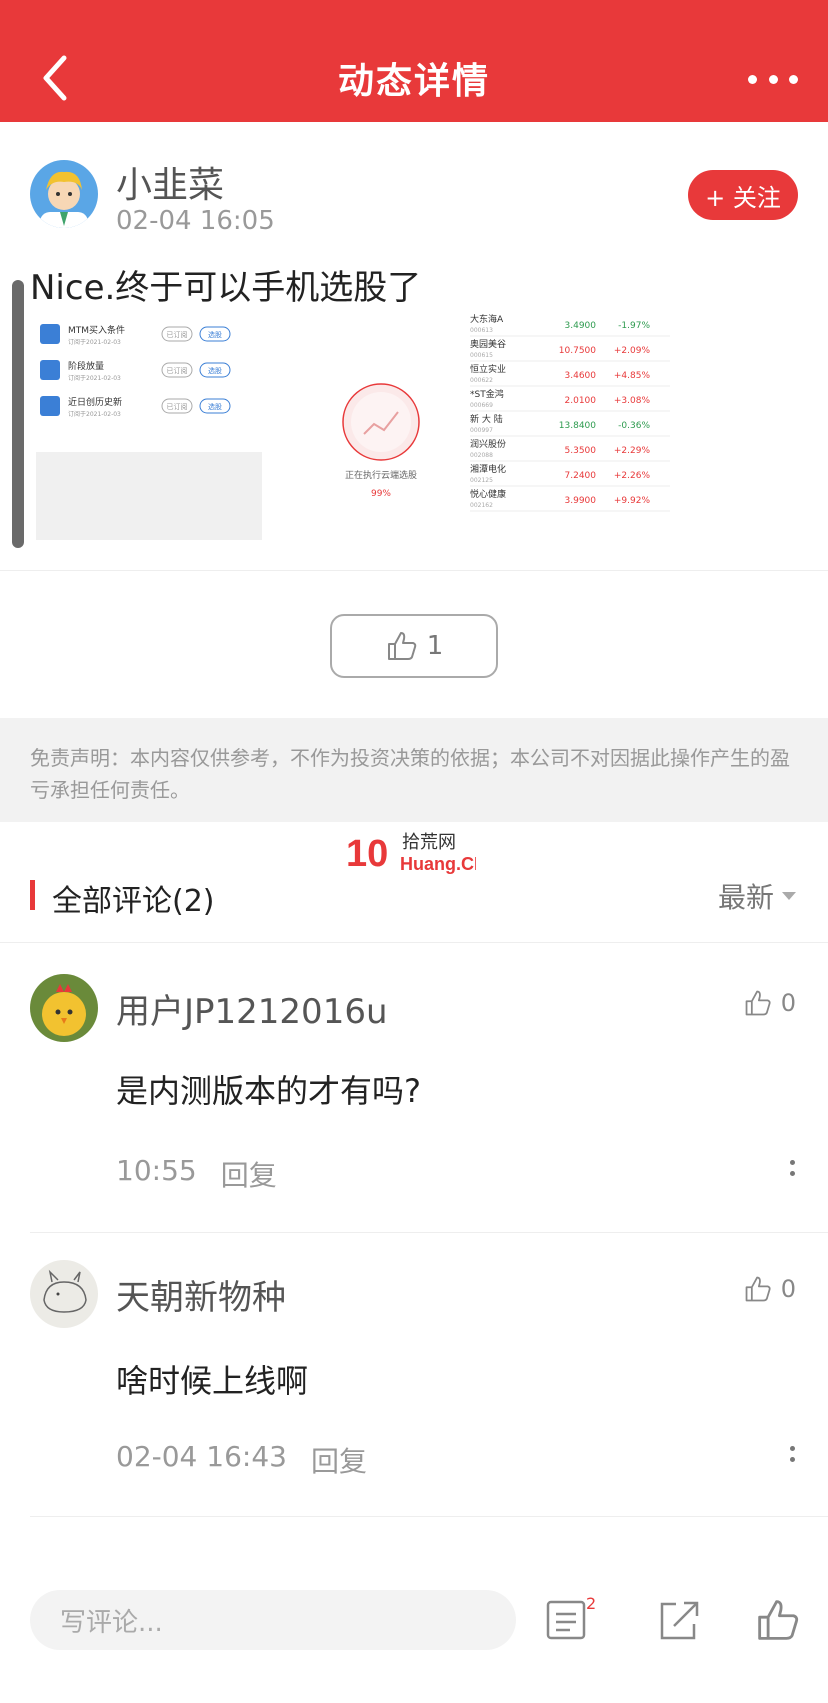 Image resolution: width=828 pixels, height=1703 pixels. Describe the element at coordinates (632, 401) in the screenshot. I see `stock-change: +3.08%` at that location.